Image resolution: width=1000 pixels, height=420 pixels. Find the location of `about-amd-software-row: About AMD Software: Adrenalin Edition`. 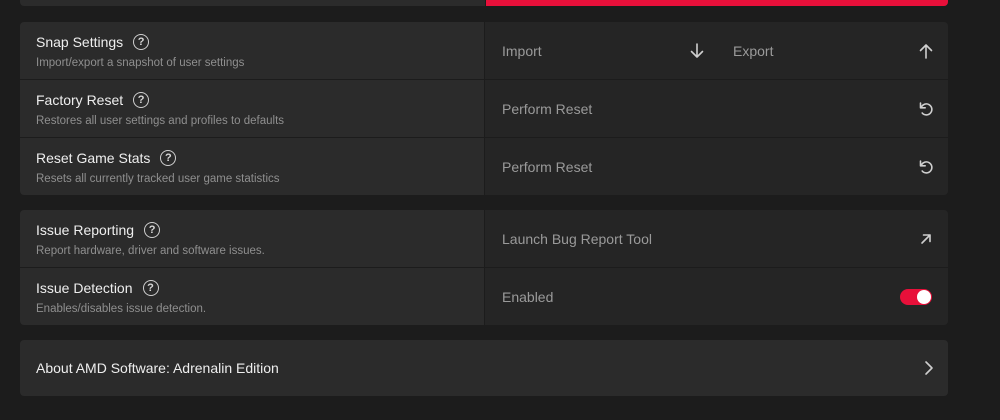

about-amd-software-row: About AMD Software: Adrenalin Edition is located at coordinates (484, 368).